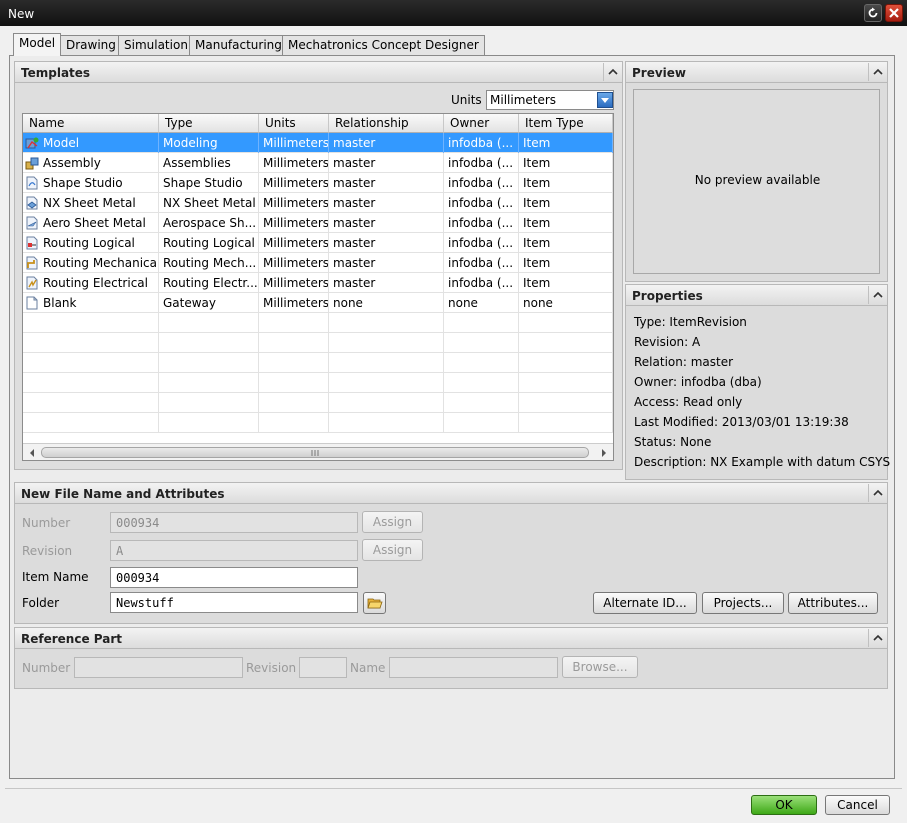 Image resolution: width=907 pixels, height=823 pixels. What do you see at coordinates (857, 805) in the screenshot?
I see `cancel-button: Cancel` at bounding box center [857, 805].